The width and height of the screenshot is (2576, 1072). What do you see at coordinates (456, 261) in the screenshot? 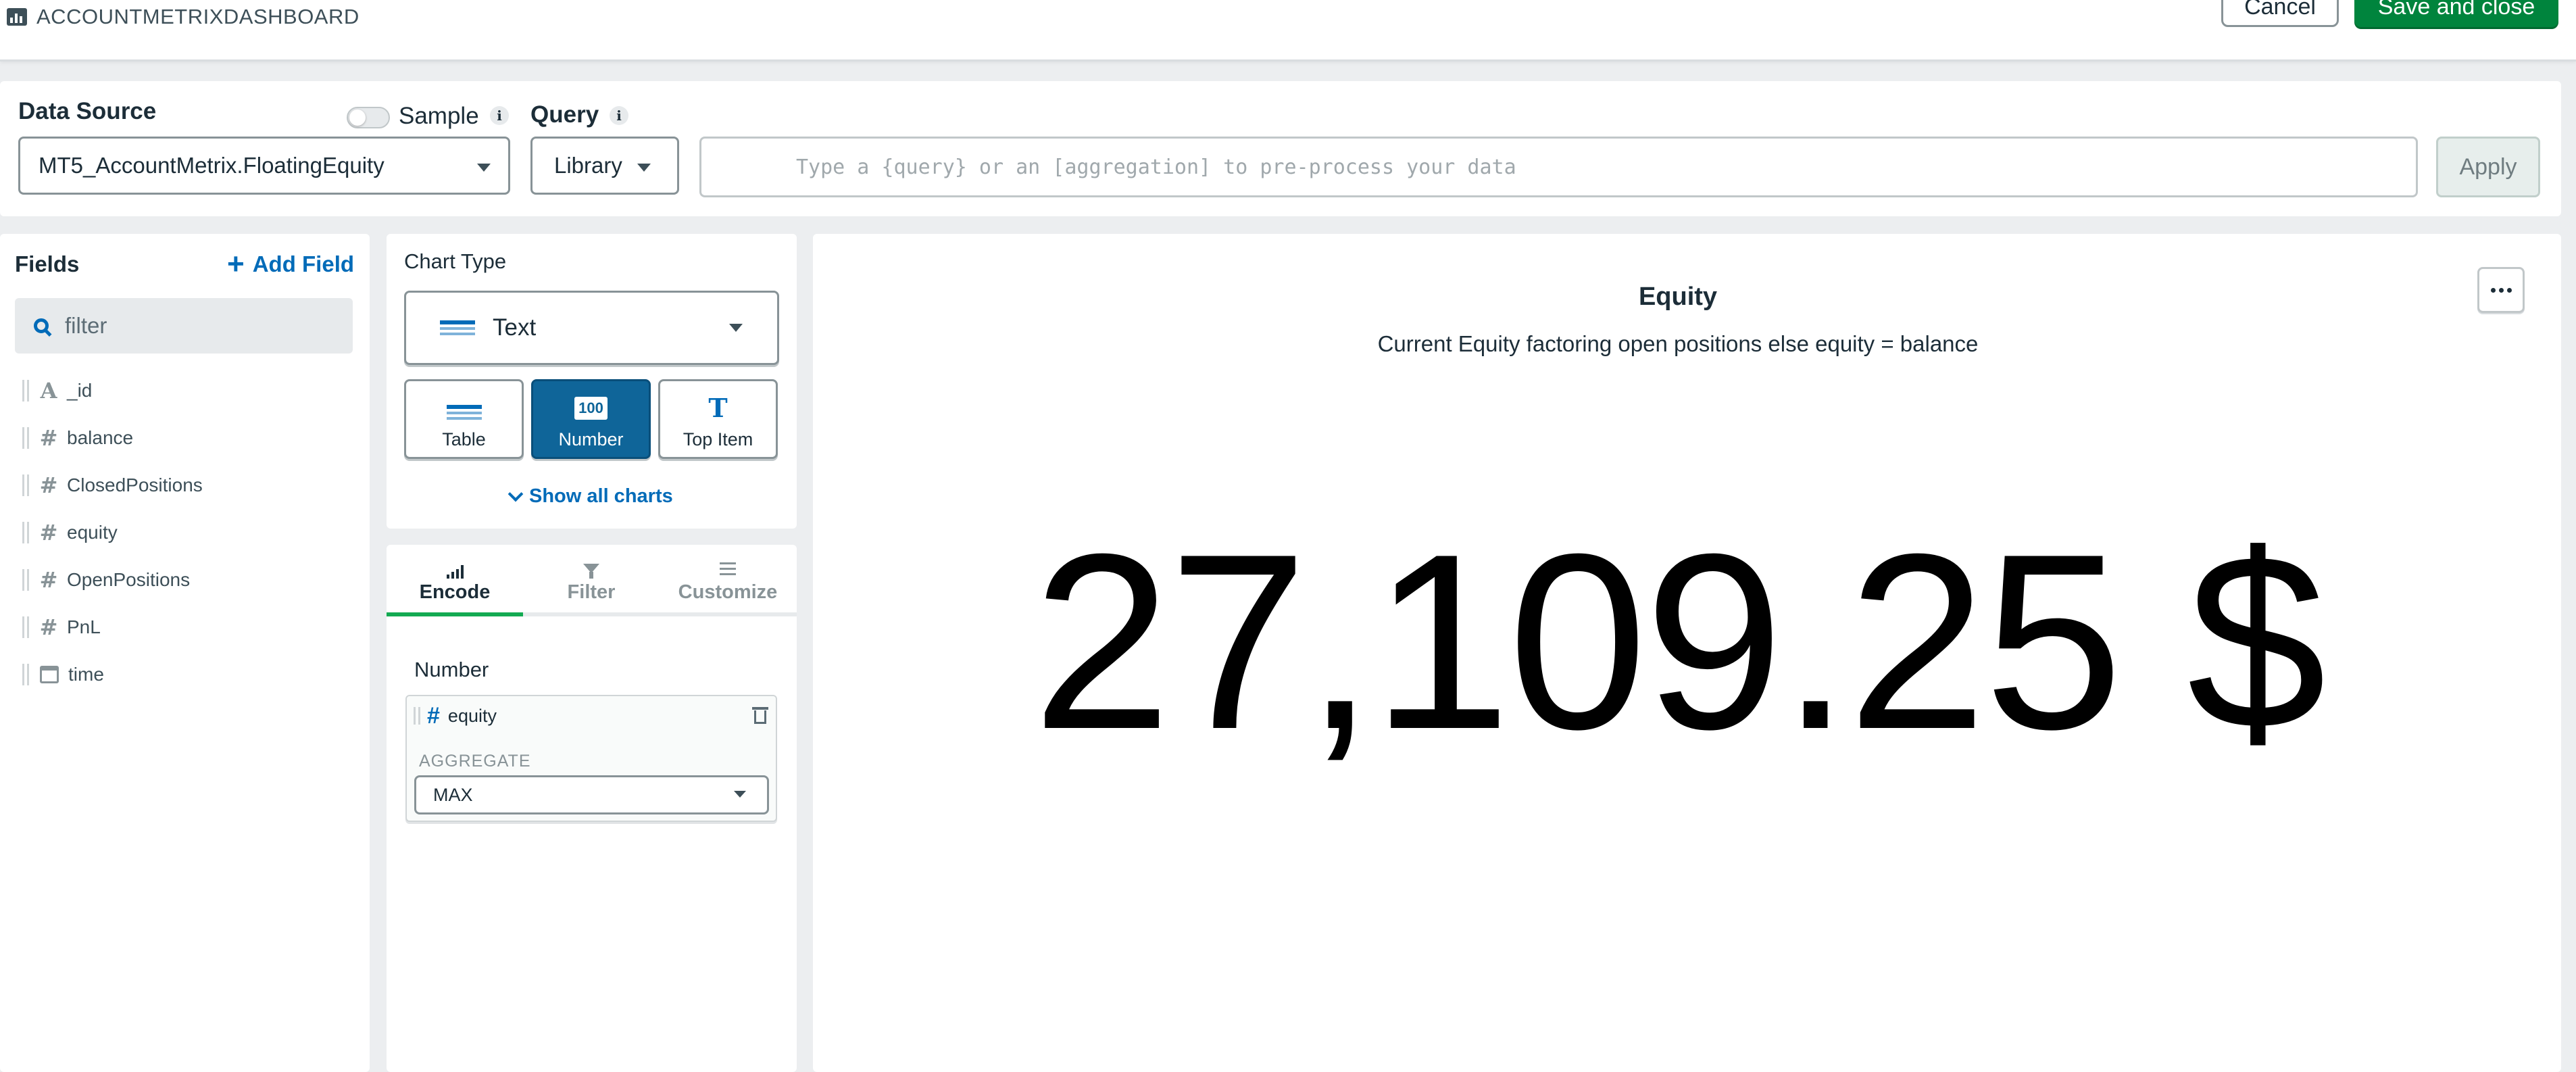
I see `chart-type-title: Chart Type` at bounding box center [456, 261].